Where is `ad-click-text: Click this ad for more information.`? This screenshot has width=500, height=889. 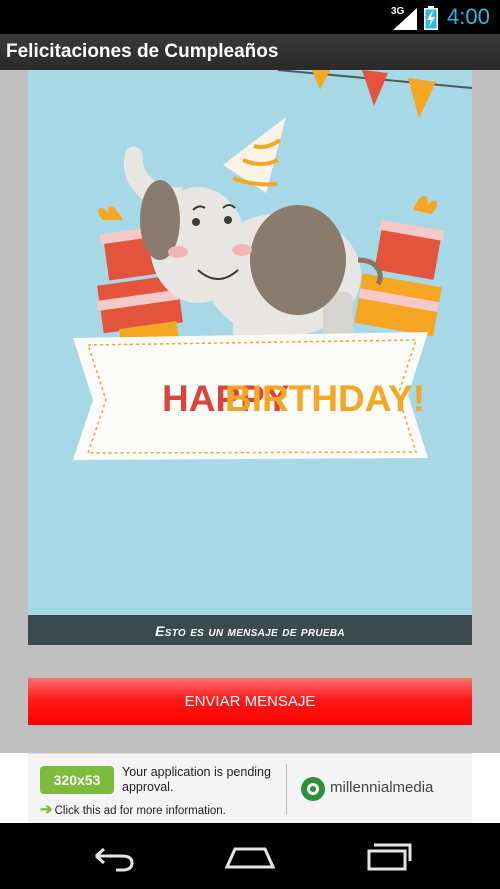 ad-click-text: Click this ad for more information. is located at coordinates (140, 811).